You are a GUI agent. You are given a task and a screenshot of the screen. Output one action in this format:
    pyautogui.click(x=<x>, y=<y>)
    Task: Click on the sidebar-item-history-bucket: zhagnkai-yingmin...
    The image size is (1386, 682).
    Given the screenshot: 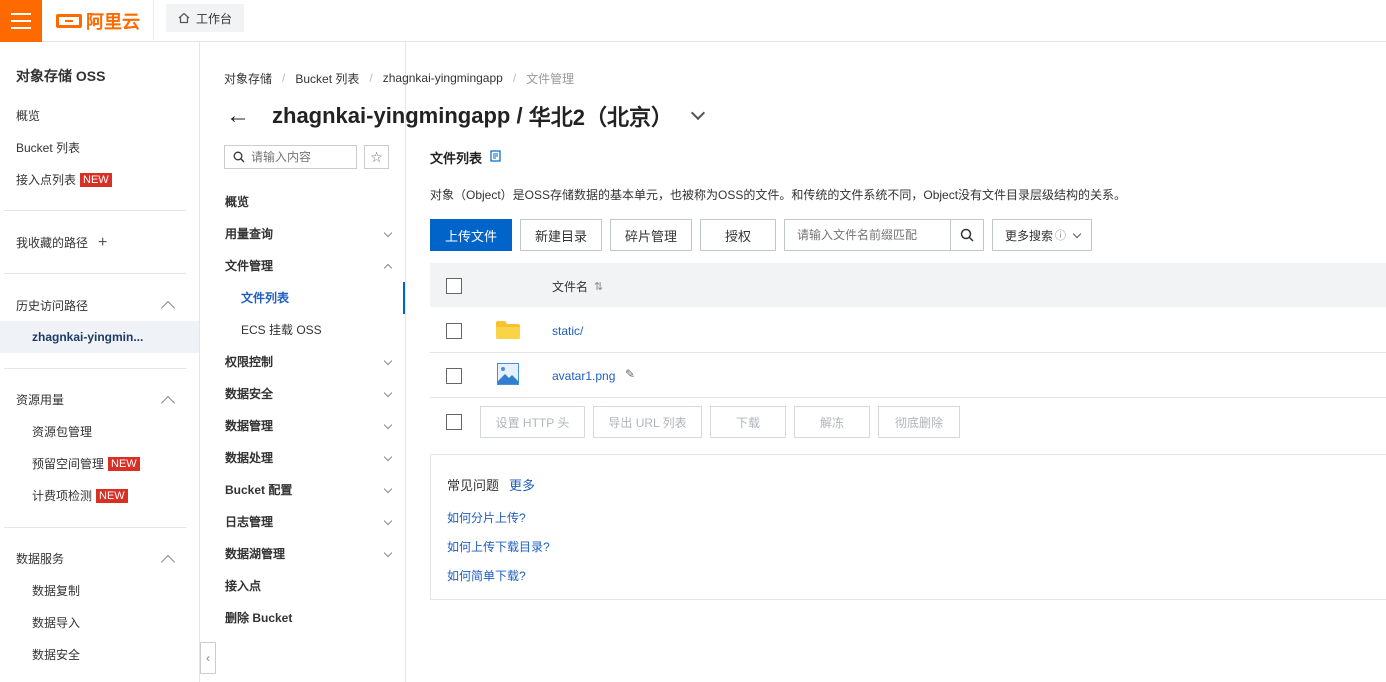 What is the action you would take?
    pyautogui.click(x=87, y=337)
    